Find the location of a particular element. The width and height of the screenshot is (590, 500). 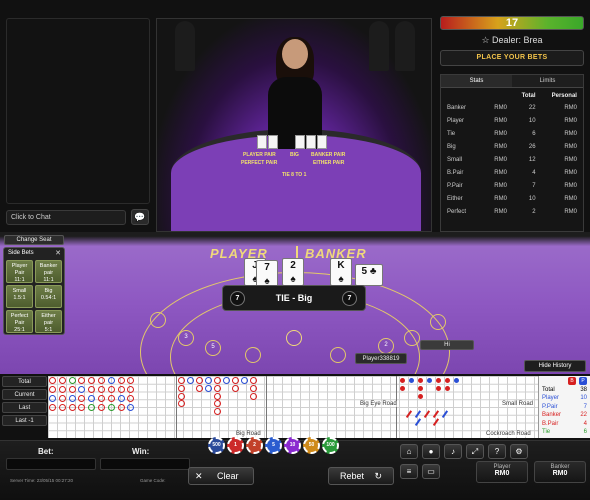

player-total-box: Player RM0 is located at coordinates (502, 472).